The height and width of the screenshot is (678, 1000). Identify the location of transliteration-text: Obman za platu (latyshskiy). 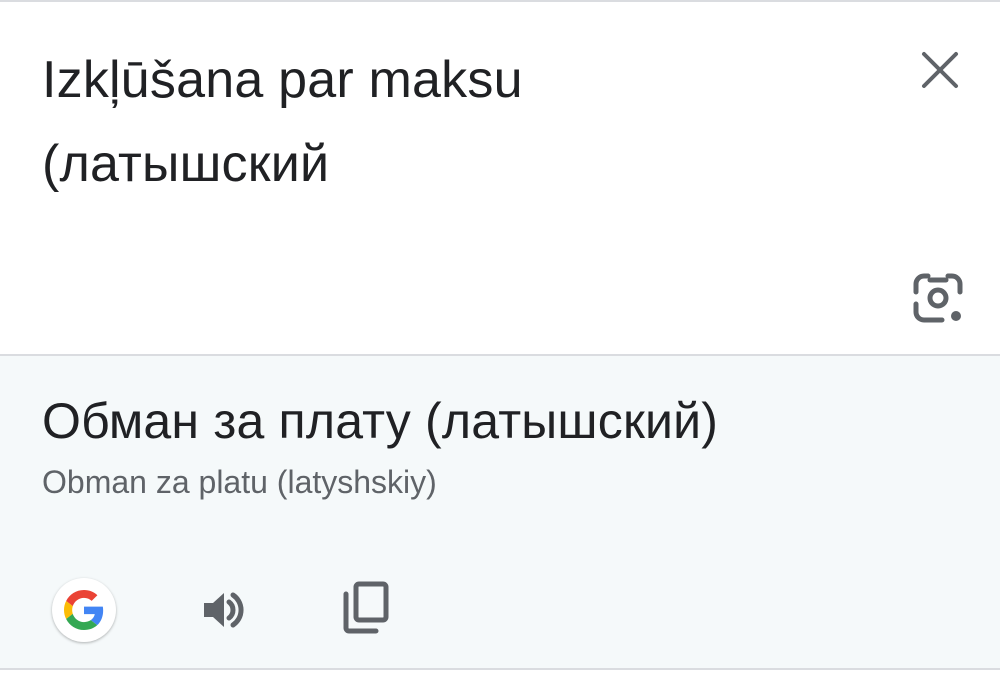
(239, 482).